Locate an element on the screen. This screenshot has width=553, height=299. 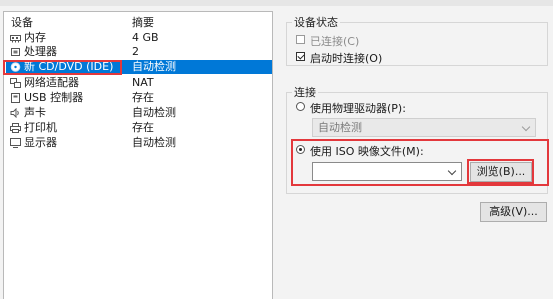
device-summary: 4 GB is located at coordinates (145, 37).